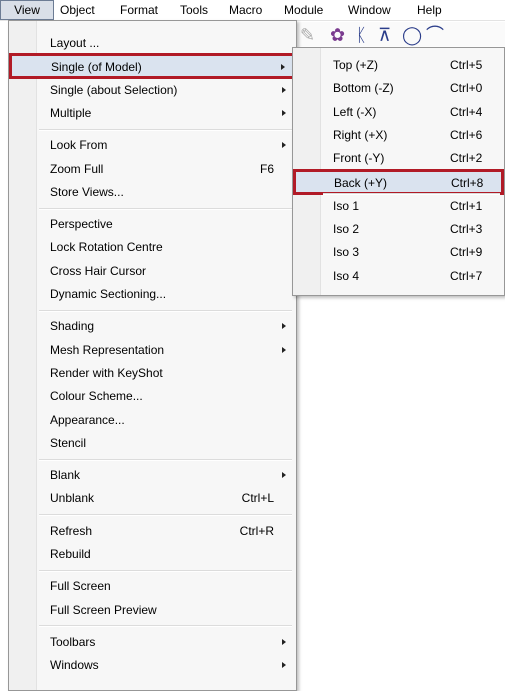 The width and height of the screenshot is (505, 691). I want to click on menu-item-label: Lock Rotation Centre, so click(106, 247).